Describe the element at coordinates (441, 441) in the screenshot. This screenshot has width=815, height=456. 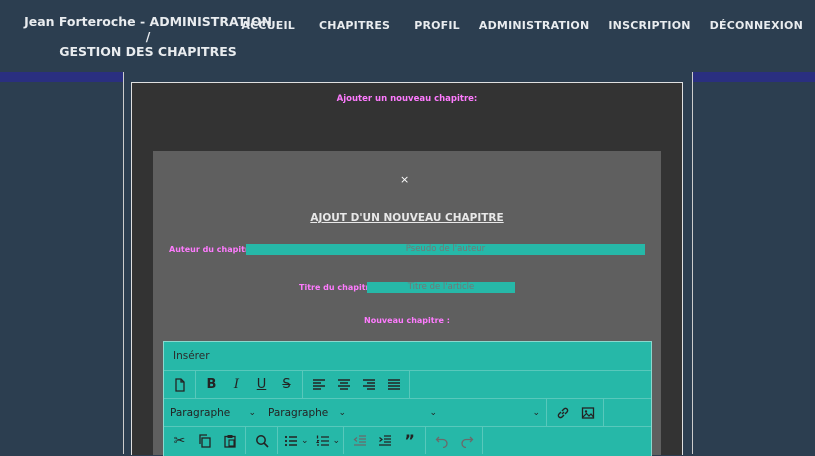
I see `undo-icon` at that location.